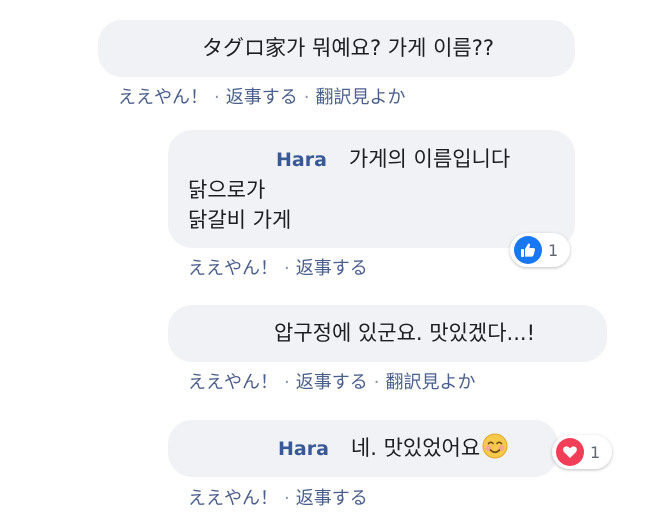  Describe the element at coordinates (429, 159) in the screenshot. I see `comment-text: 가게의 이름입니다` at that location.